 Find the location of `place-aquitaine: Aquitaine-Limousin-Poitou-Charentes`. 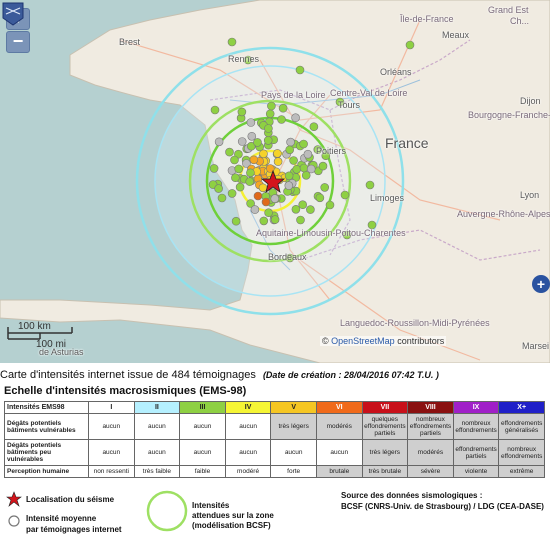

place-aquitaine: Aquitaine-Limousin-Poitou-Charentes is located at coordinates (331, 233).